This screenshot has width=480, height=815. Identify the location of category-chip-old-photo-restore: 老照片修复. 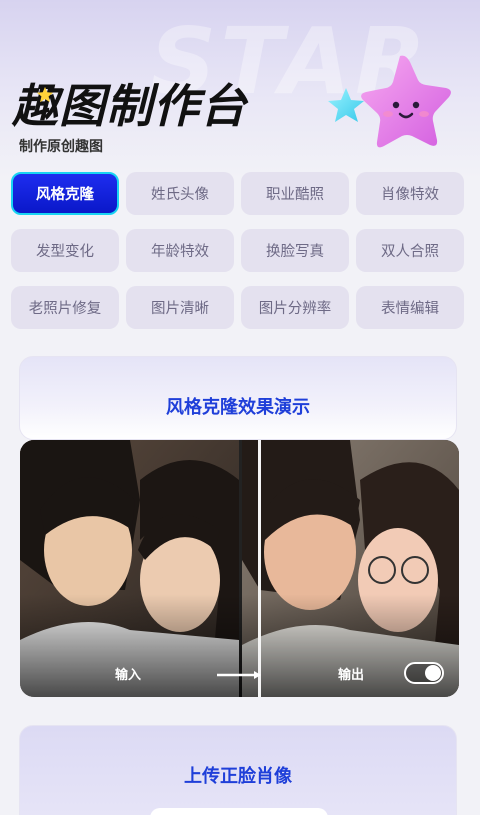
(65, 307).